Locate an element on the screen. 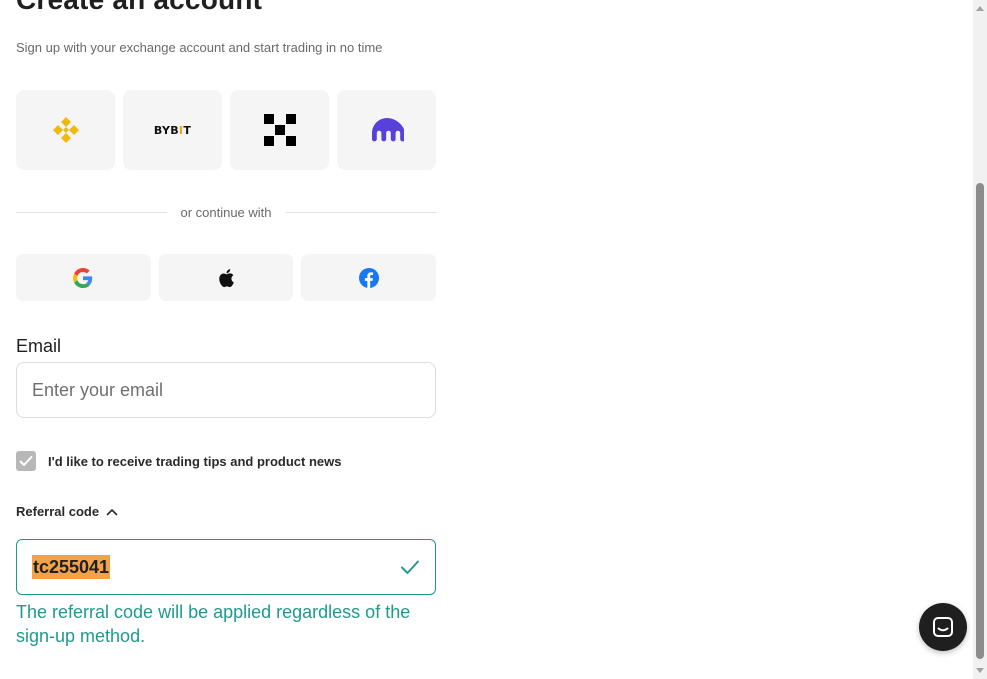  kraken-login-button is located at coordinates (386, 130).